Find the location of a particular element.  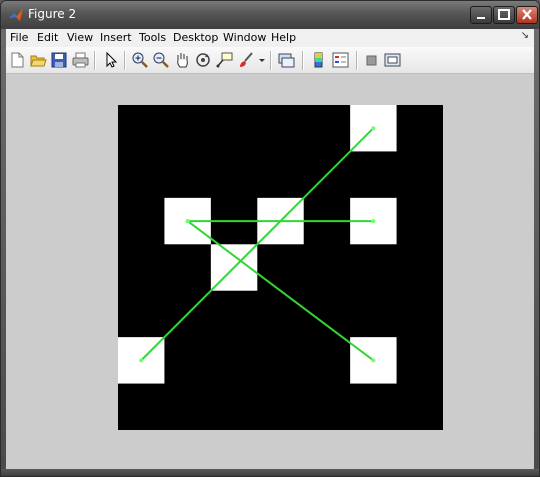

data-cursor-button is located at coordinates (224, 60).